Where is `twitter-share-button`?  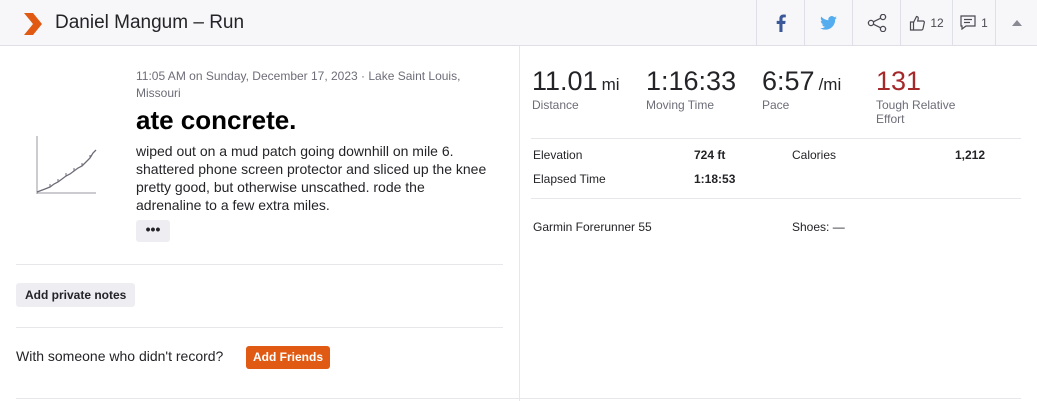
twitter-share-button is located at coordinates (828, 22).